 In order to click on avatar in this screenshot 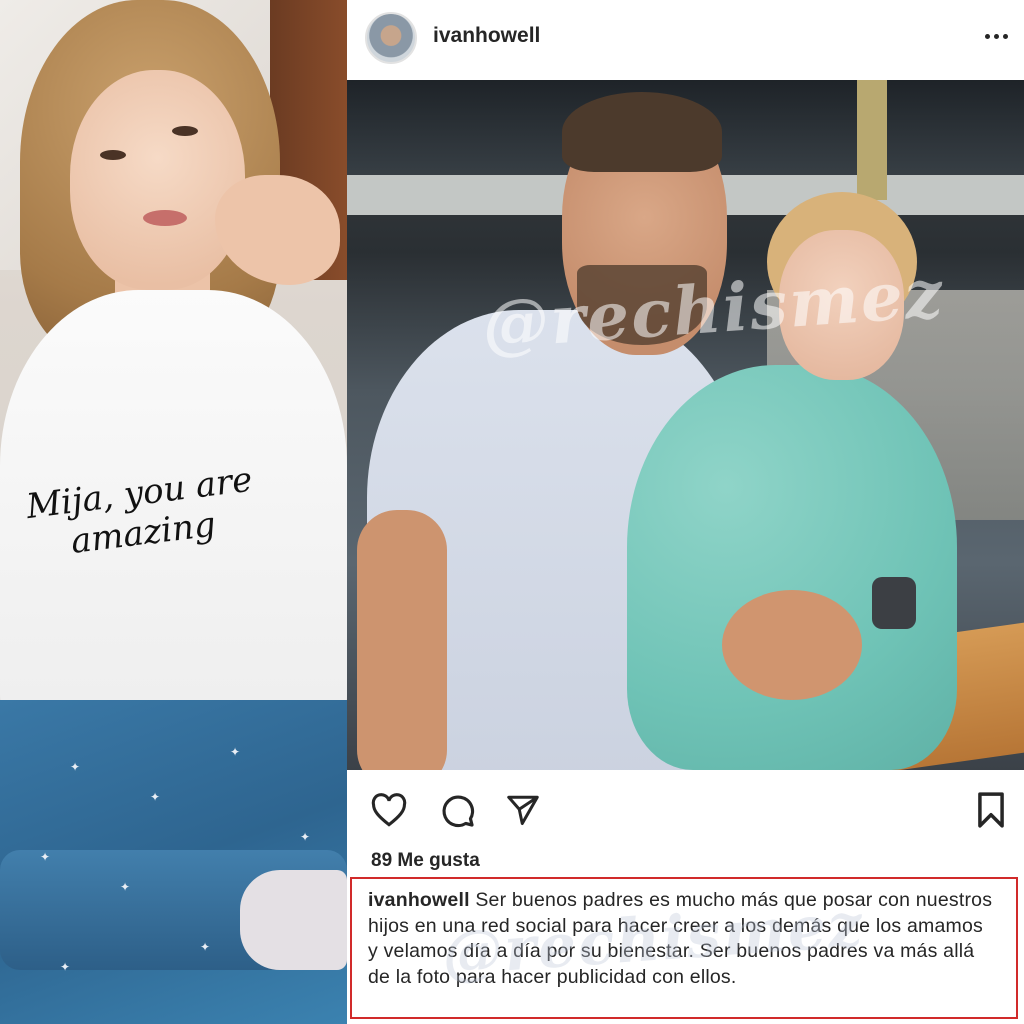, I will do `click(391, 38)`.